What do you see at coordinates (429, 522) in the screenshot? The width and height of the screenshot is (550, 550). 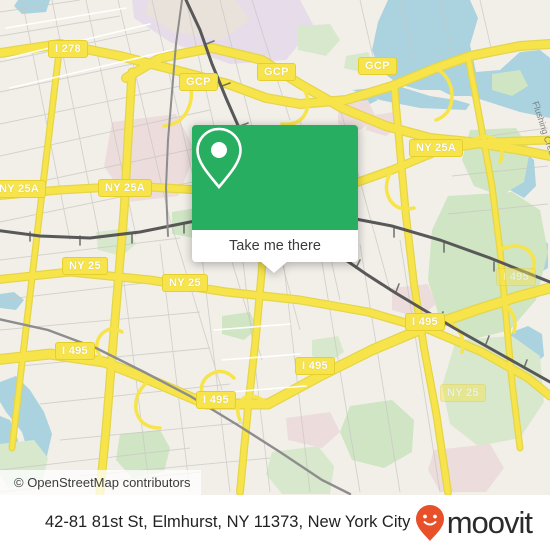 I see `moovit-smiley-pin-icon` at bounding box center [429, 522].